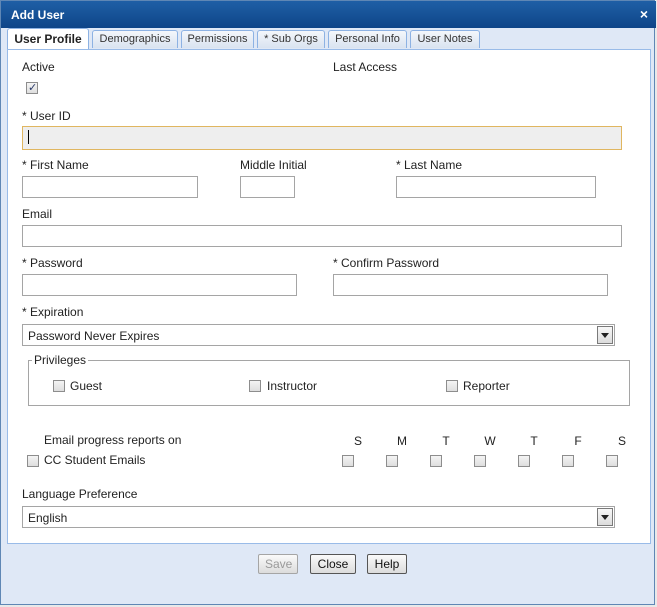 The height and width of the screenshot is (607, 657). I want to click on active-checkbox: ✓, so click(32, 88).